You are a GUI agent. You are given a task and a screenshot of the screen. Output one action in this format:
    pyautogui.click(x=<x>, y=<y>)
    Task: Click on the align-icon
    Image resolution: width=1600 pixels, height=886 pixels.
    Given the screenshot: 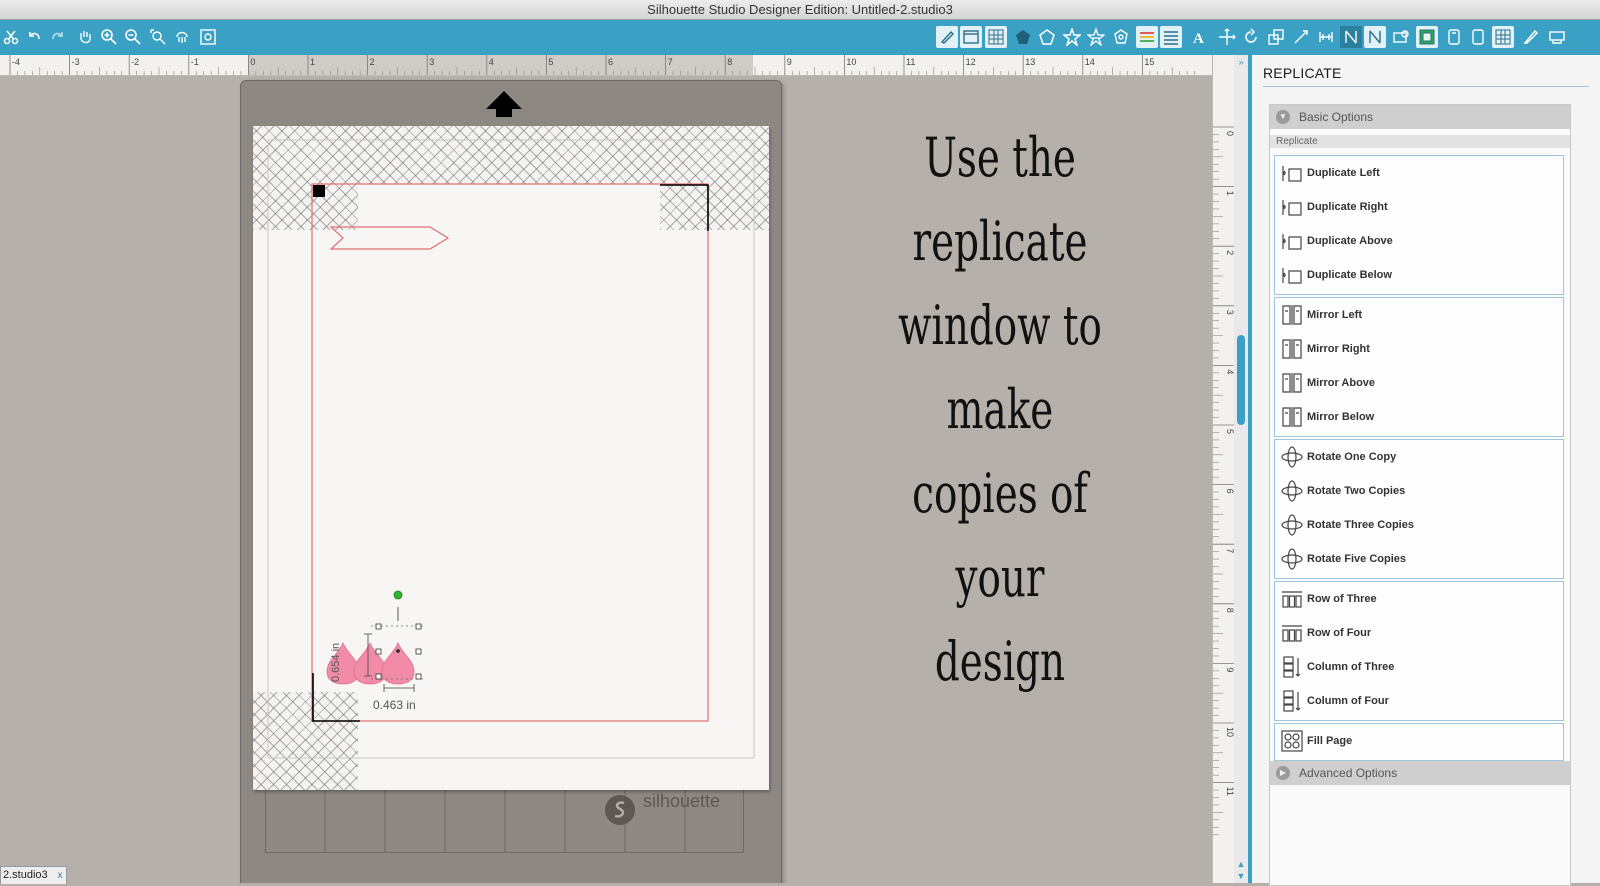 What is the action you would take?
    pyautogui.click(x=1171, y=37)
    